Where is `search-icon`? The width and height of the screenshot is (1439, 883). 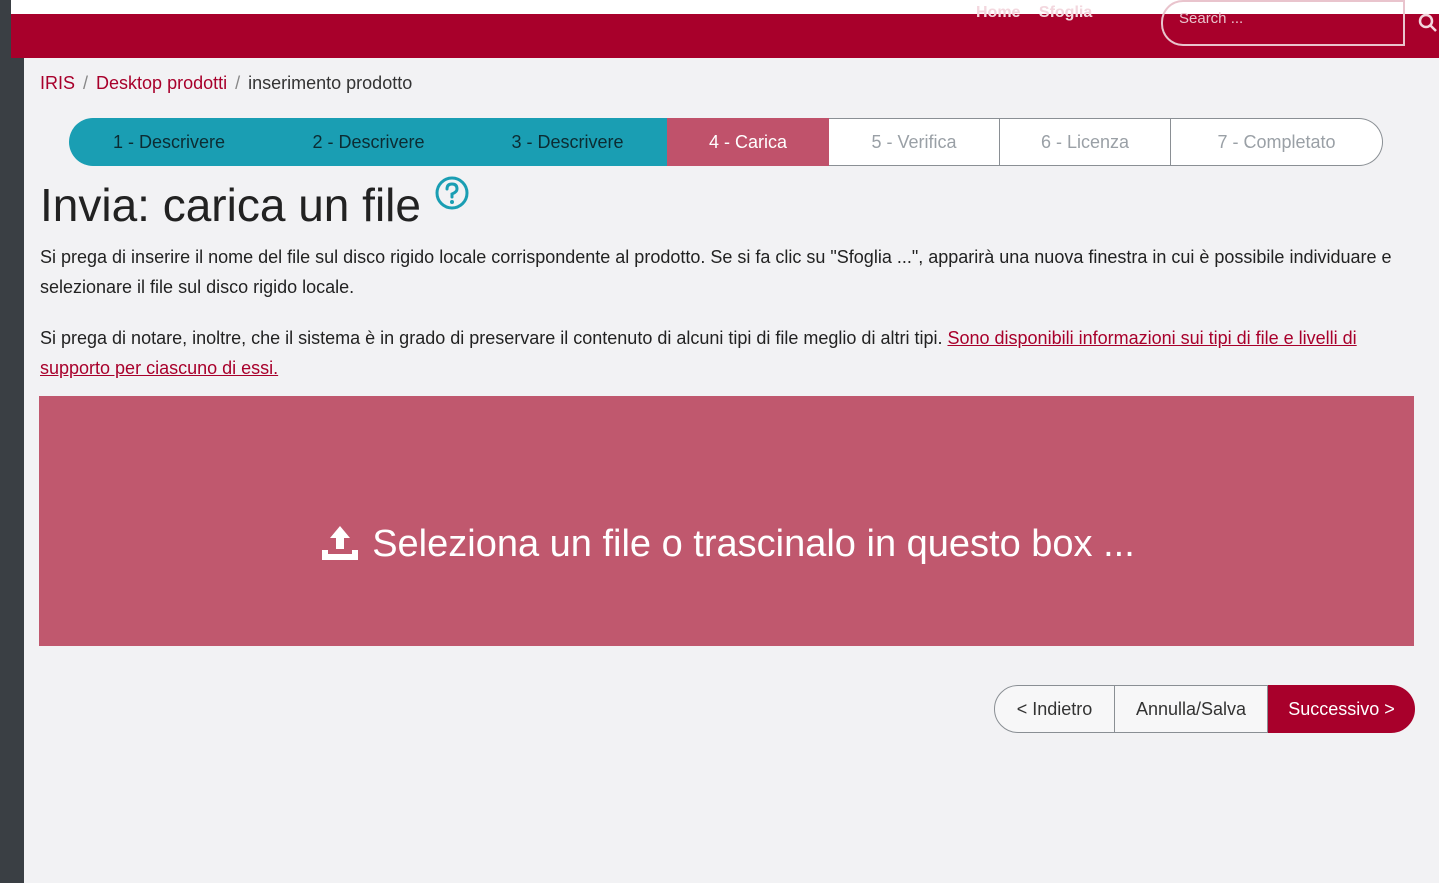 search-icon is located at coordinates (1427, 22).